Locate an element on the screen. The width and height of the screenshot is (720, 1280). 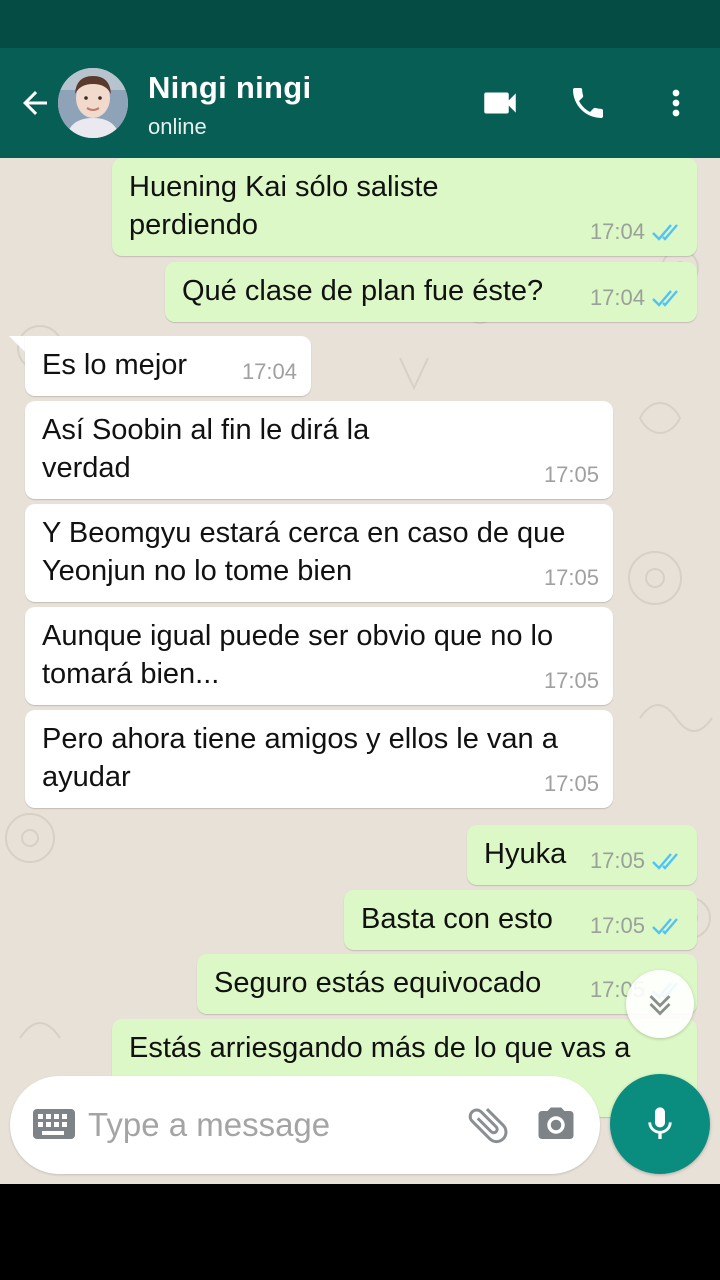
contact-status: online is located at coordinates (177, 126).